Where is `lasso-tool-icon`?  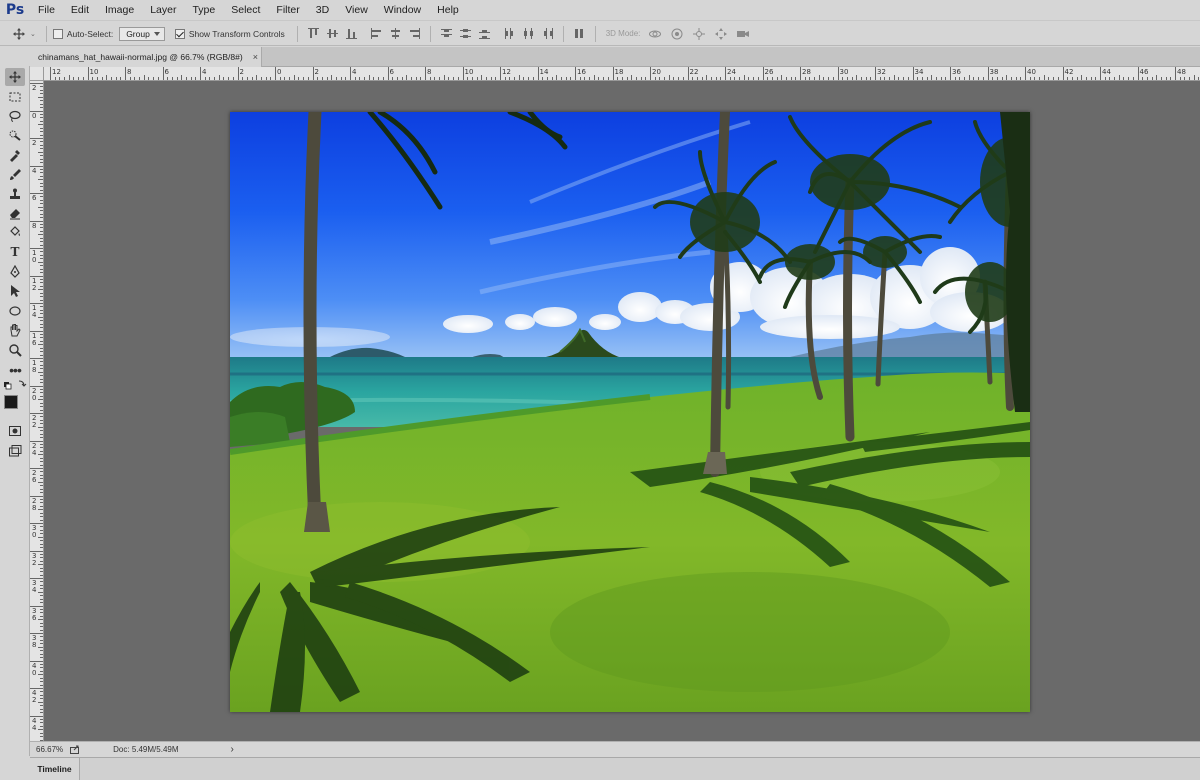 lasso-tool-icon is located at coordinates (15, 116).